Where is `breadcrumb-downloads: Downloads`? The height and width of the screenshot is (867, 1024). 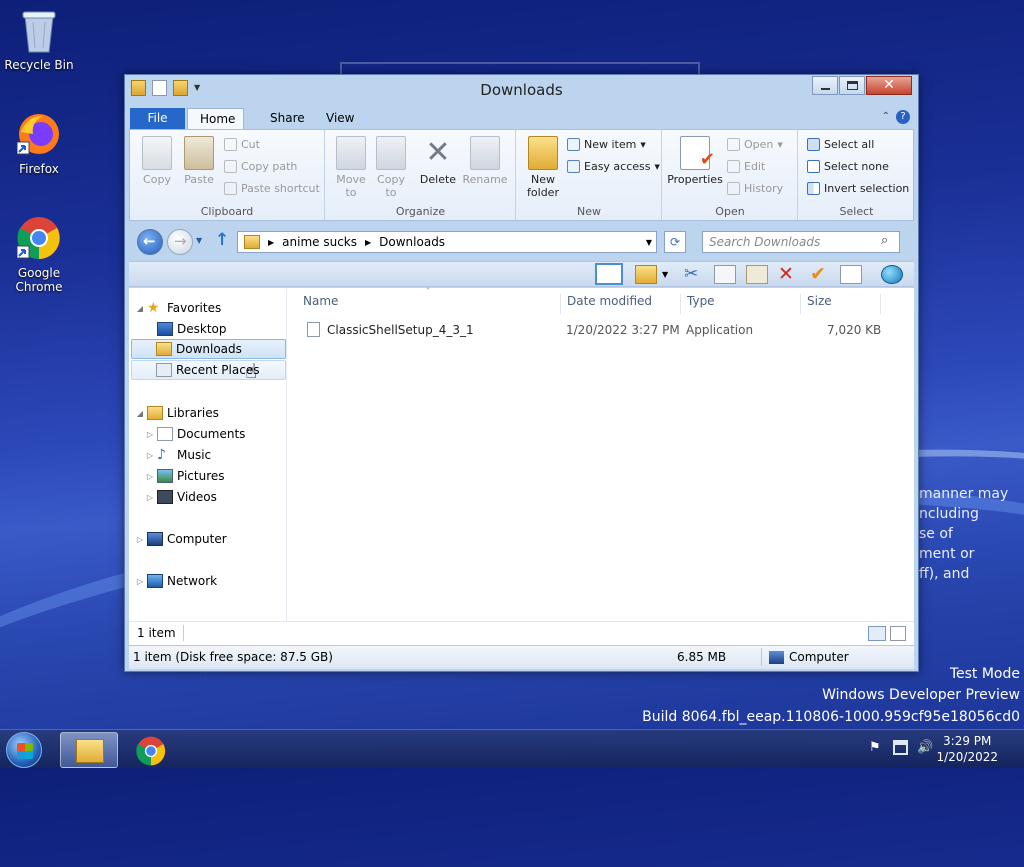 breadcrumb-downloads: Downloads is located at coordinates (412, 242).